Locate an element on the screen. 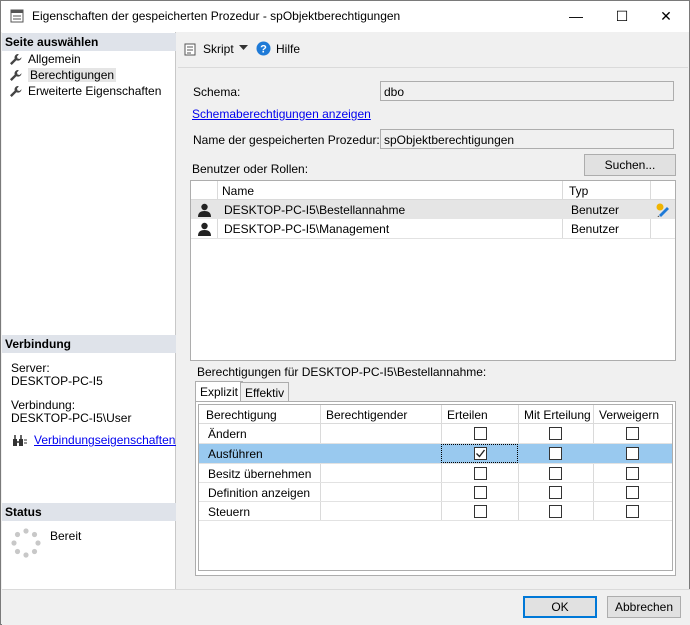 The width and height of the screenshot is (690, 625). help-label: Hilfe is located at coordinates (288, 49).